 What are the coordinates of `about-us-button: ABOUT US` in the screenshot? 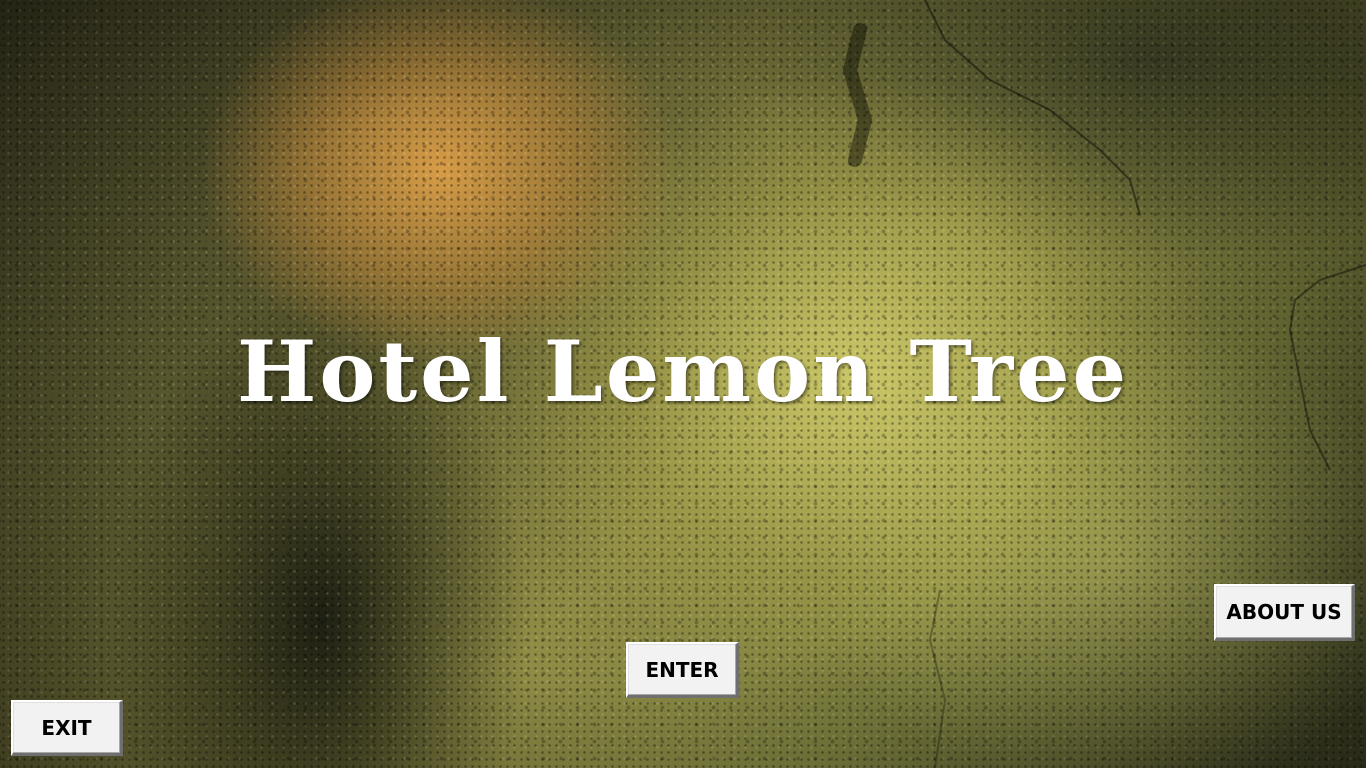 It's located at (1284, 612).